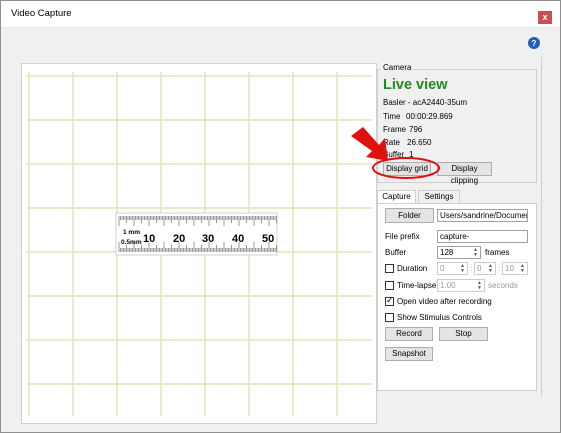  Describe the element at coordinates (395, 153) in the screenshot. I see `annotation-overlay` at that location.